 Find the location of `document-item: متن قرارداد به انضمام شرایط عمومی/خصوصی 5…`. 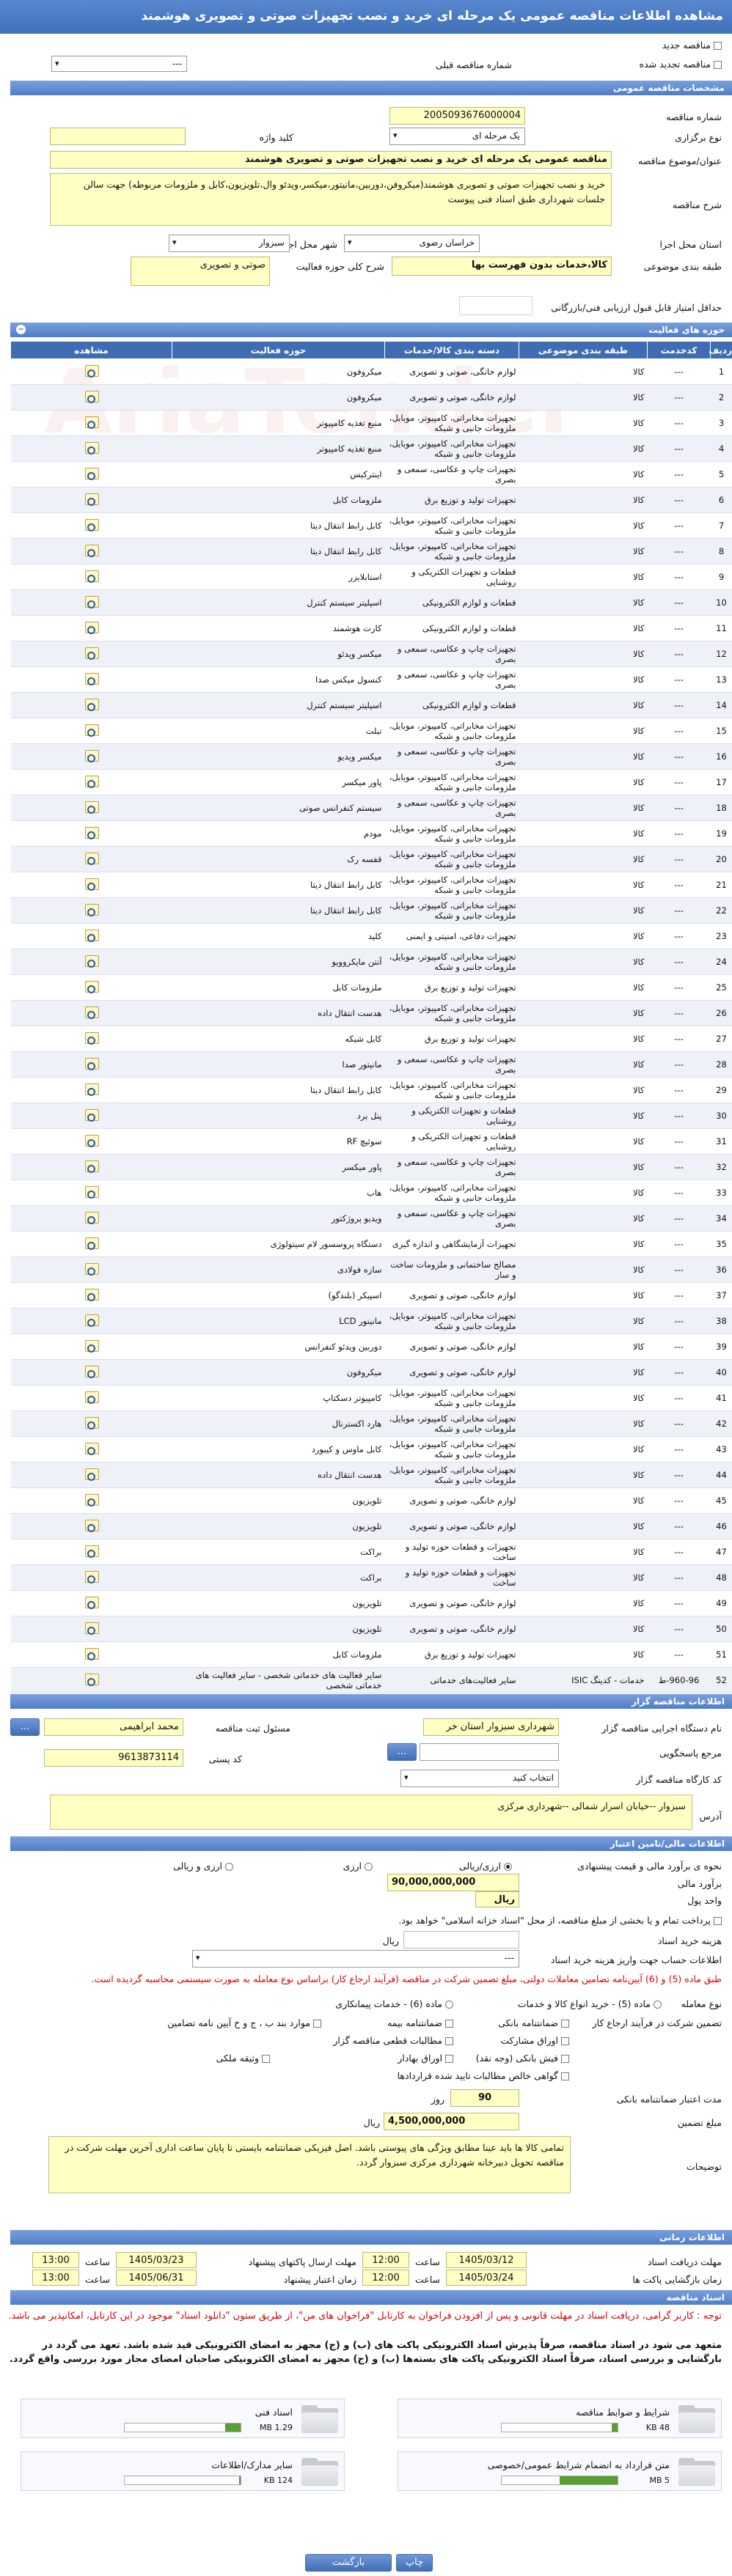

document-item: متن قرارداد به انضمام شرایط عمومی/خصوصی 5… is located at coordinates (560, 2471).